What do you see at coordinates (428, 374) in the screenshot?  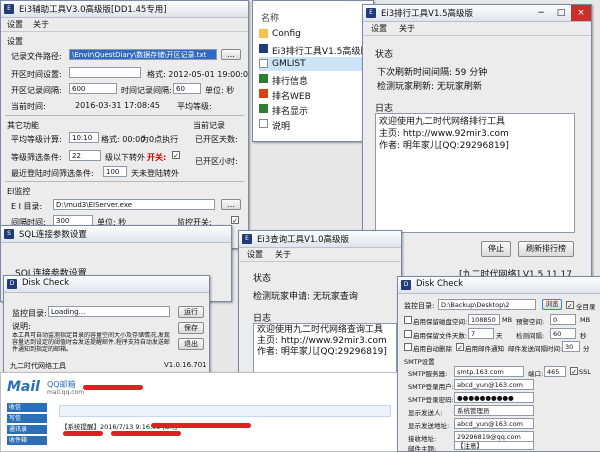 I see `smtp-server-label: SMTP服务器:` at bounding box center [428, 374].